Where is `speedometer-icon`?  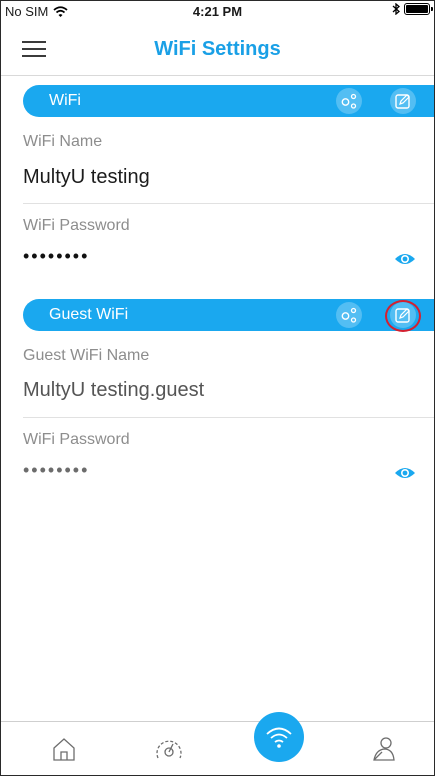
speedometer-icon is located at coordinates (169, 749).